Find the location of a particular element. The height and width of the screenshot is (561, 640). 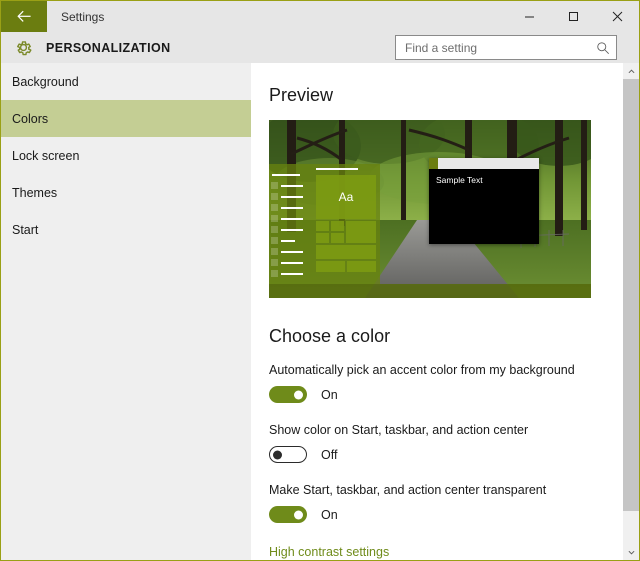

setting-row-auto-accent: On is located at coordinates (454, 394).